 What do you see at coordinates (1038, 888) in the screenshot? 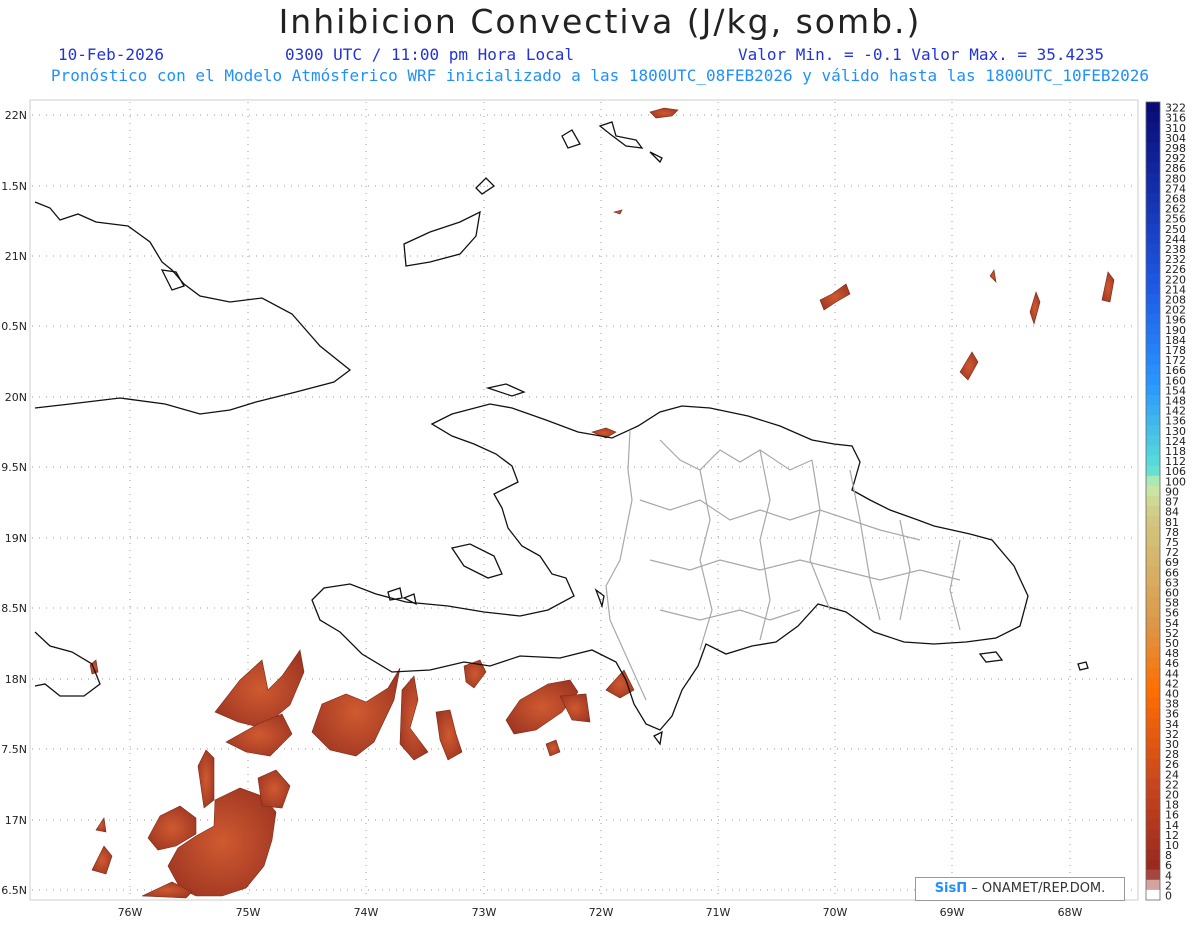
I see `credit-org: – ONAMET/REP.DOM.` at bounding box center [1038, 888].